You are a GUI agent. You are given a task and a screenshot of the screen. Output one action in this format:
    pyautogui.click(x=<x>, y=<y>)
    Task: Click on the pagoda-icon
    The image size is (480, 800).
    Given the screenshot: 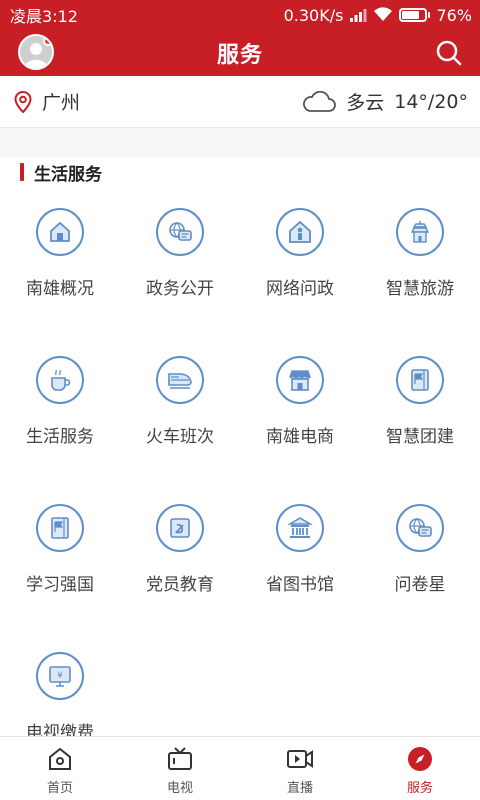 What is the action you would take?
    pyautogui.click(x=420, y=232)
    